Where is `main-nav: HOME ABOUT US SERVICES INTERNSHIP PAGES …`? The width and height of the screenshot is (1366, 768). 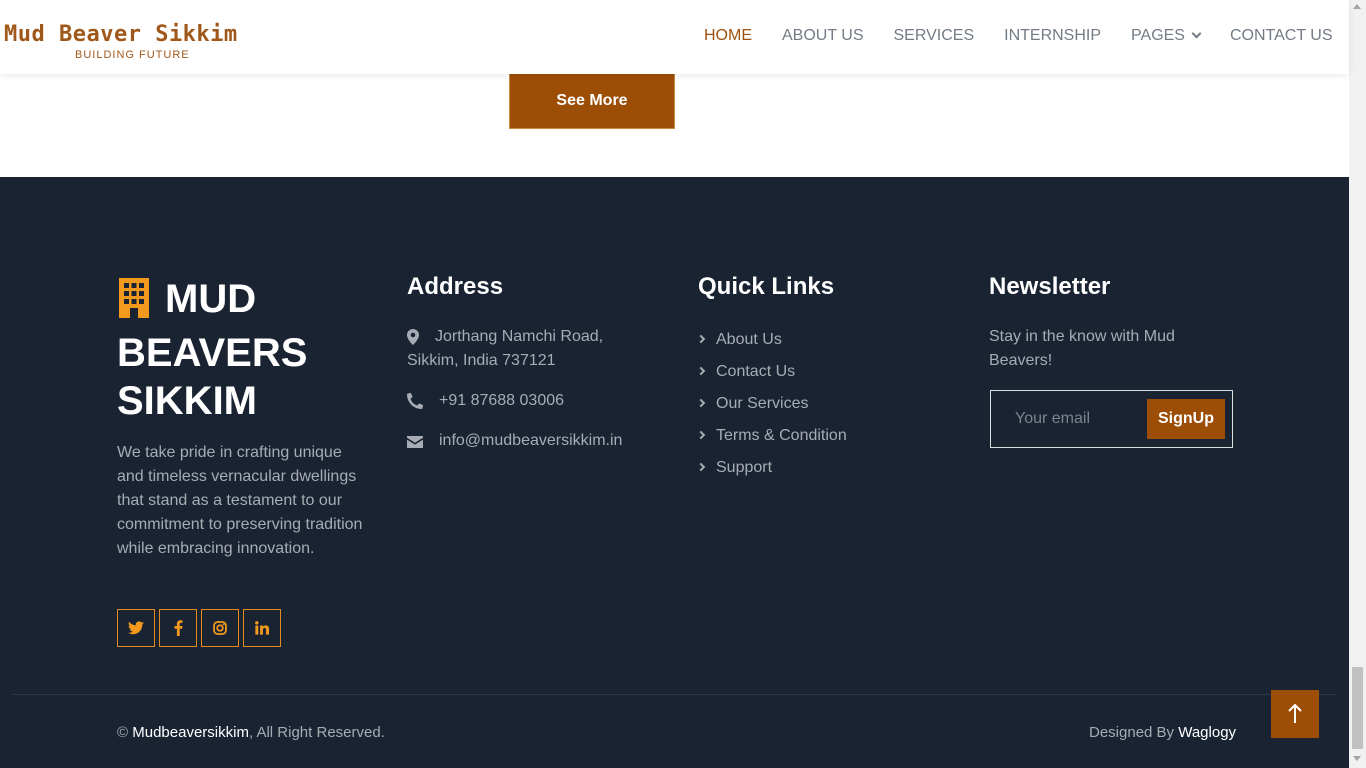 main-nav: HOME ABOUT US SERVICES INTERNSHIP PAGES … is located at coordinates (1033, 36).